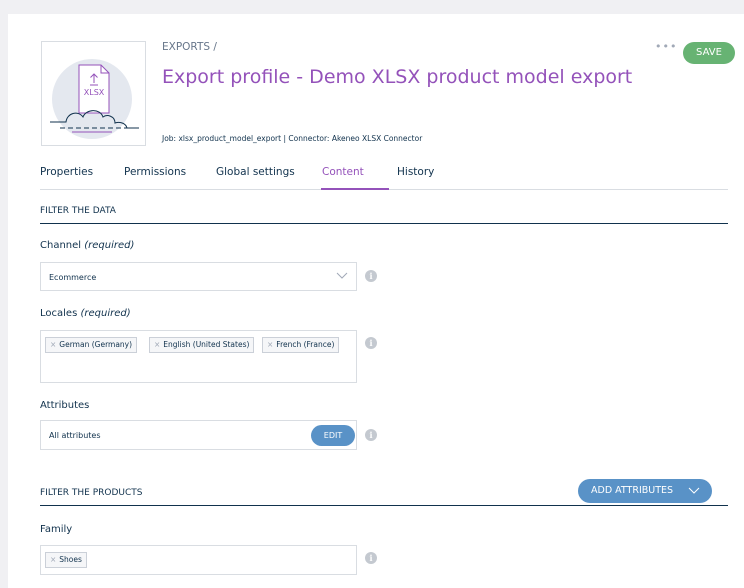  What do you see at coordinates (415, 178) in the screenshot?
I see `tab-history: History` at bounding box center [415, 178].